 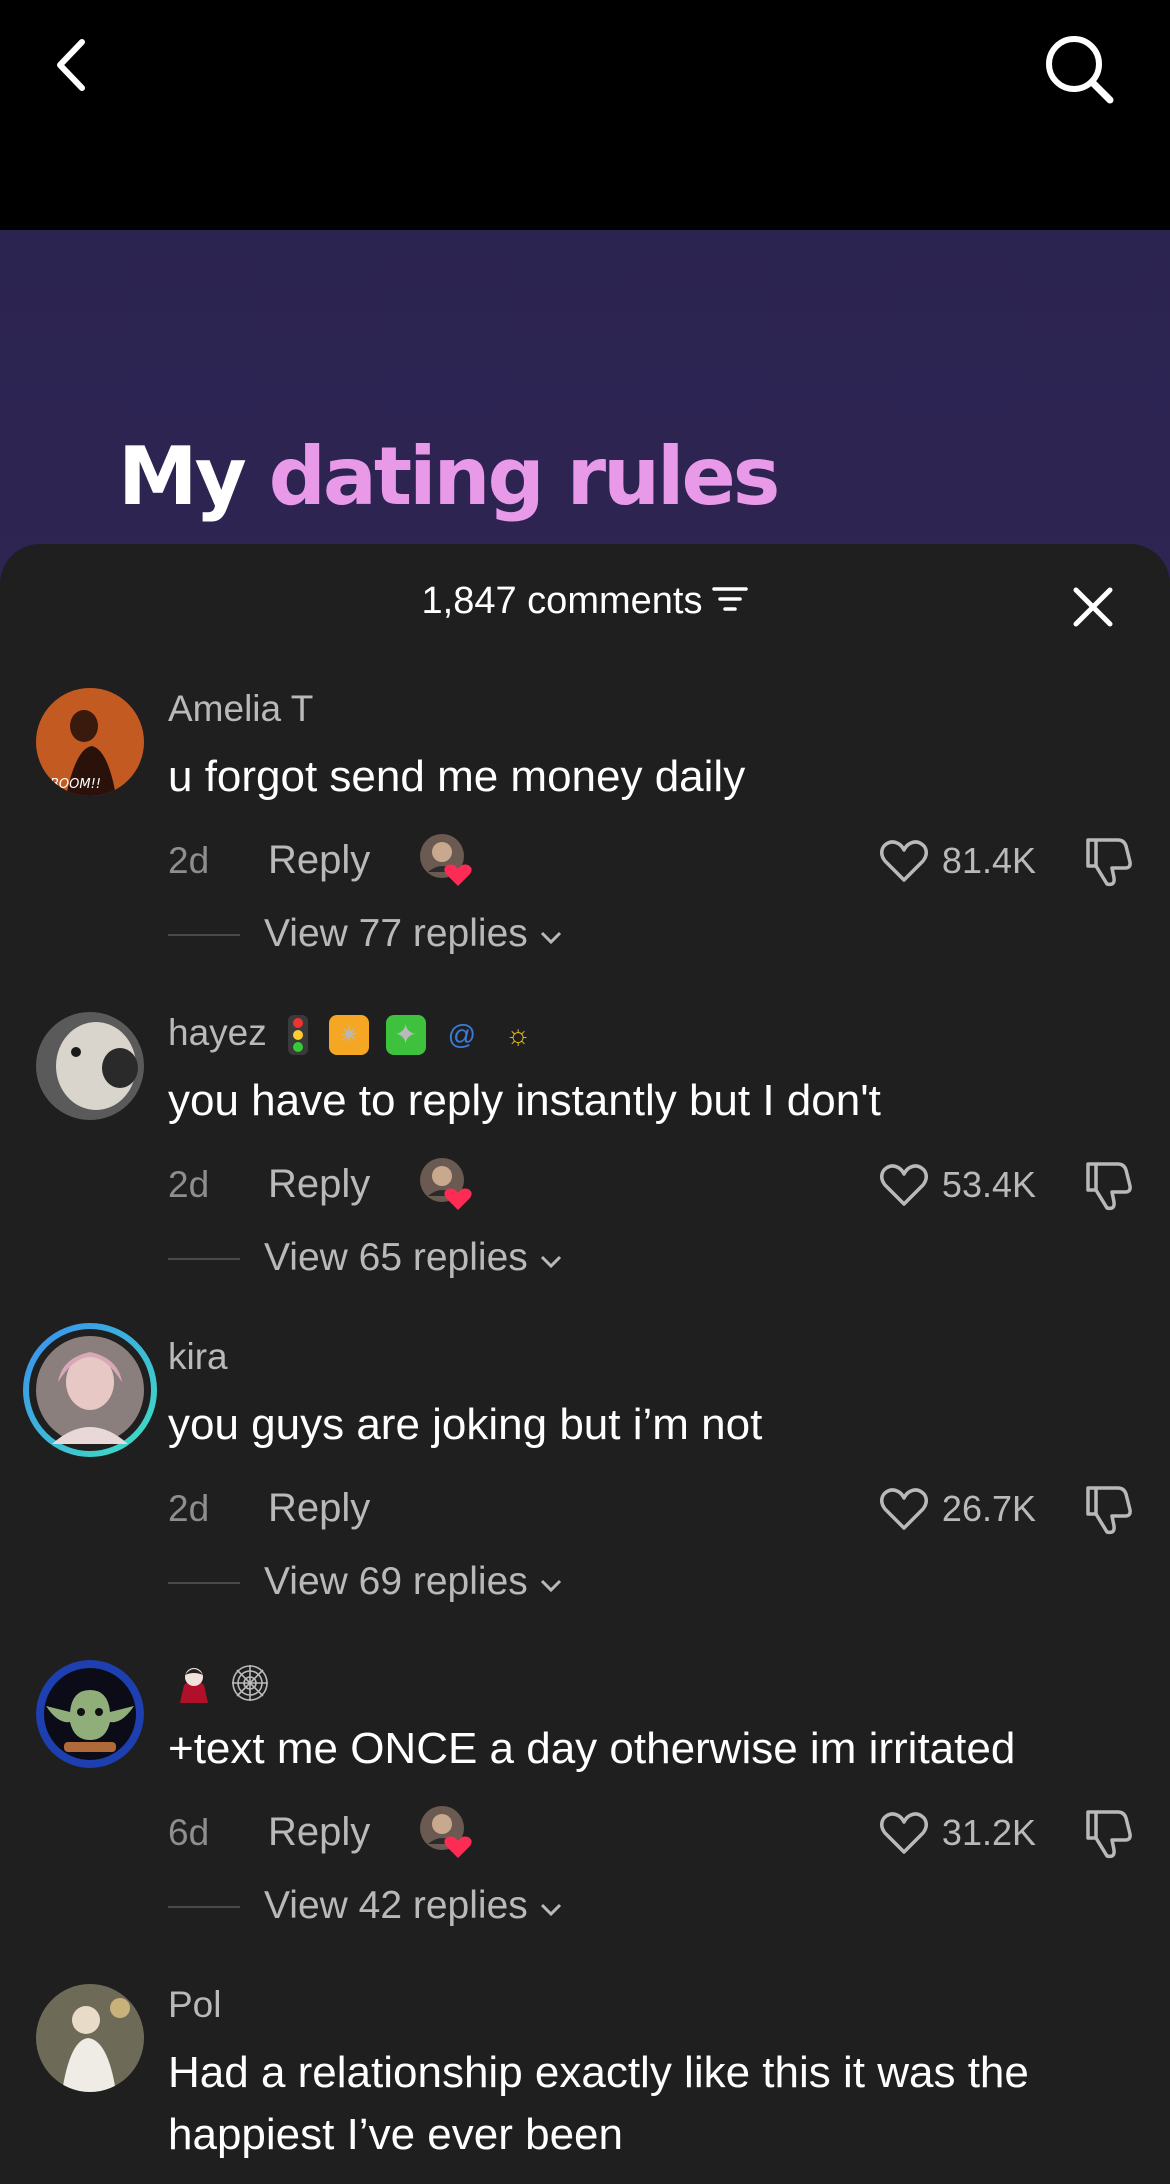 What do you see at coordinates (988, 1832) in the screenshot?
I see `like-count: 31.2K` at bounding box center [988, 1832].